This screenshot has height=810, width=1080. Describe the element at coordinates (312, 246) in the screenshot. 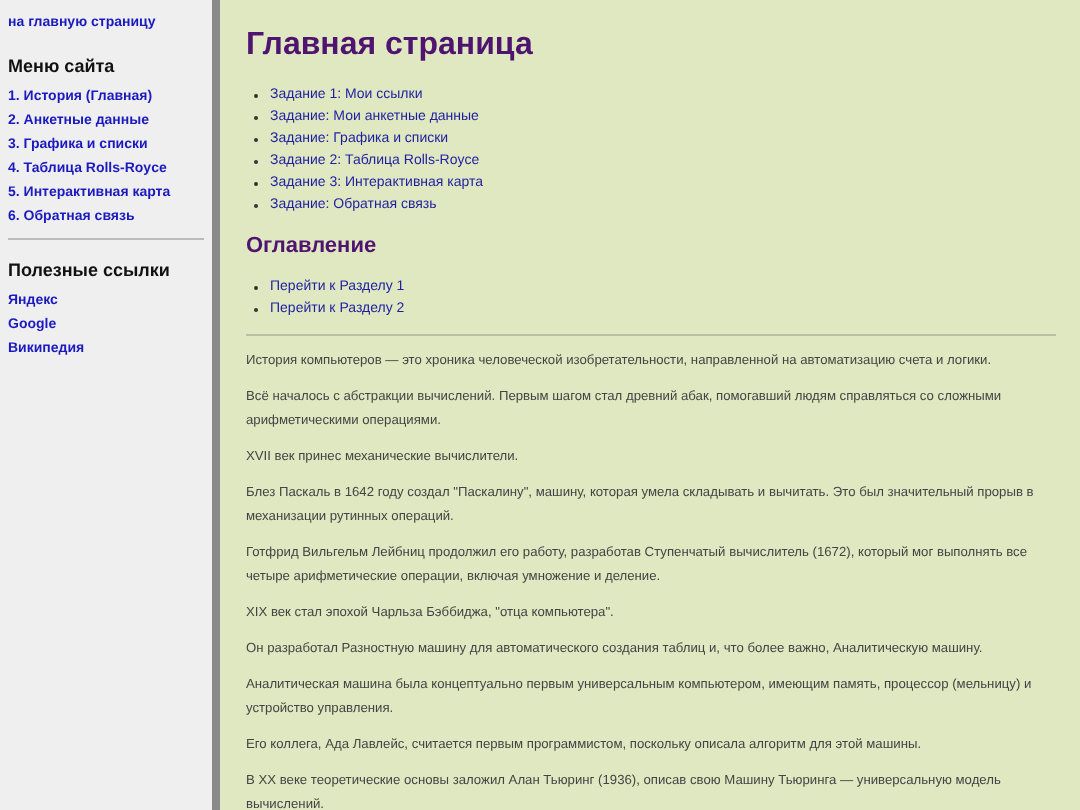

I see `section-heading: Оглавление` at that location.